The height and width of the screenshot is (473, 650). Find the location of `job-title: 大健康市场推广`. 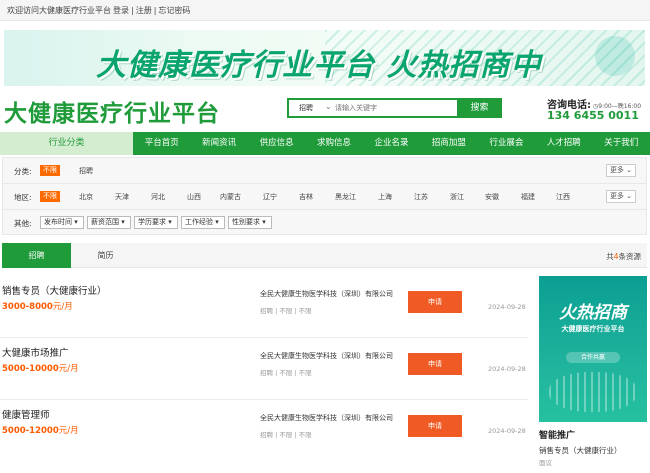

job-title: 大健康市场推广 is located at coordinates (35, 352).